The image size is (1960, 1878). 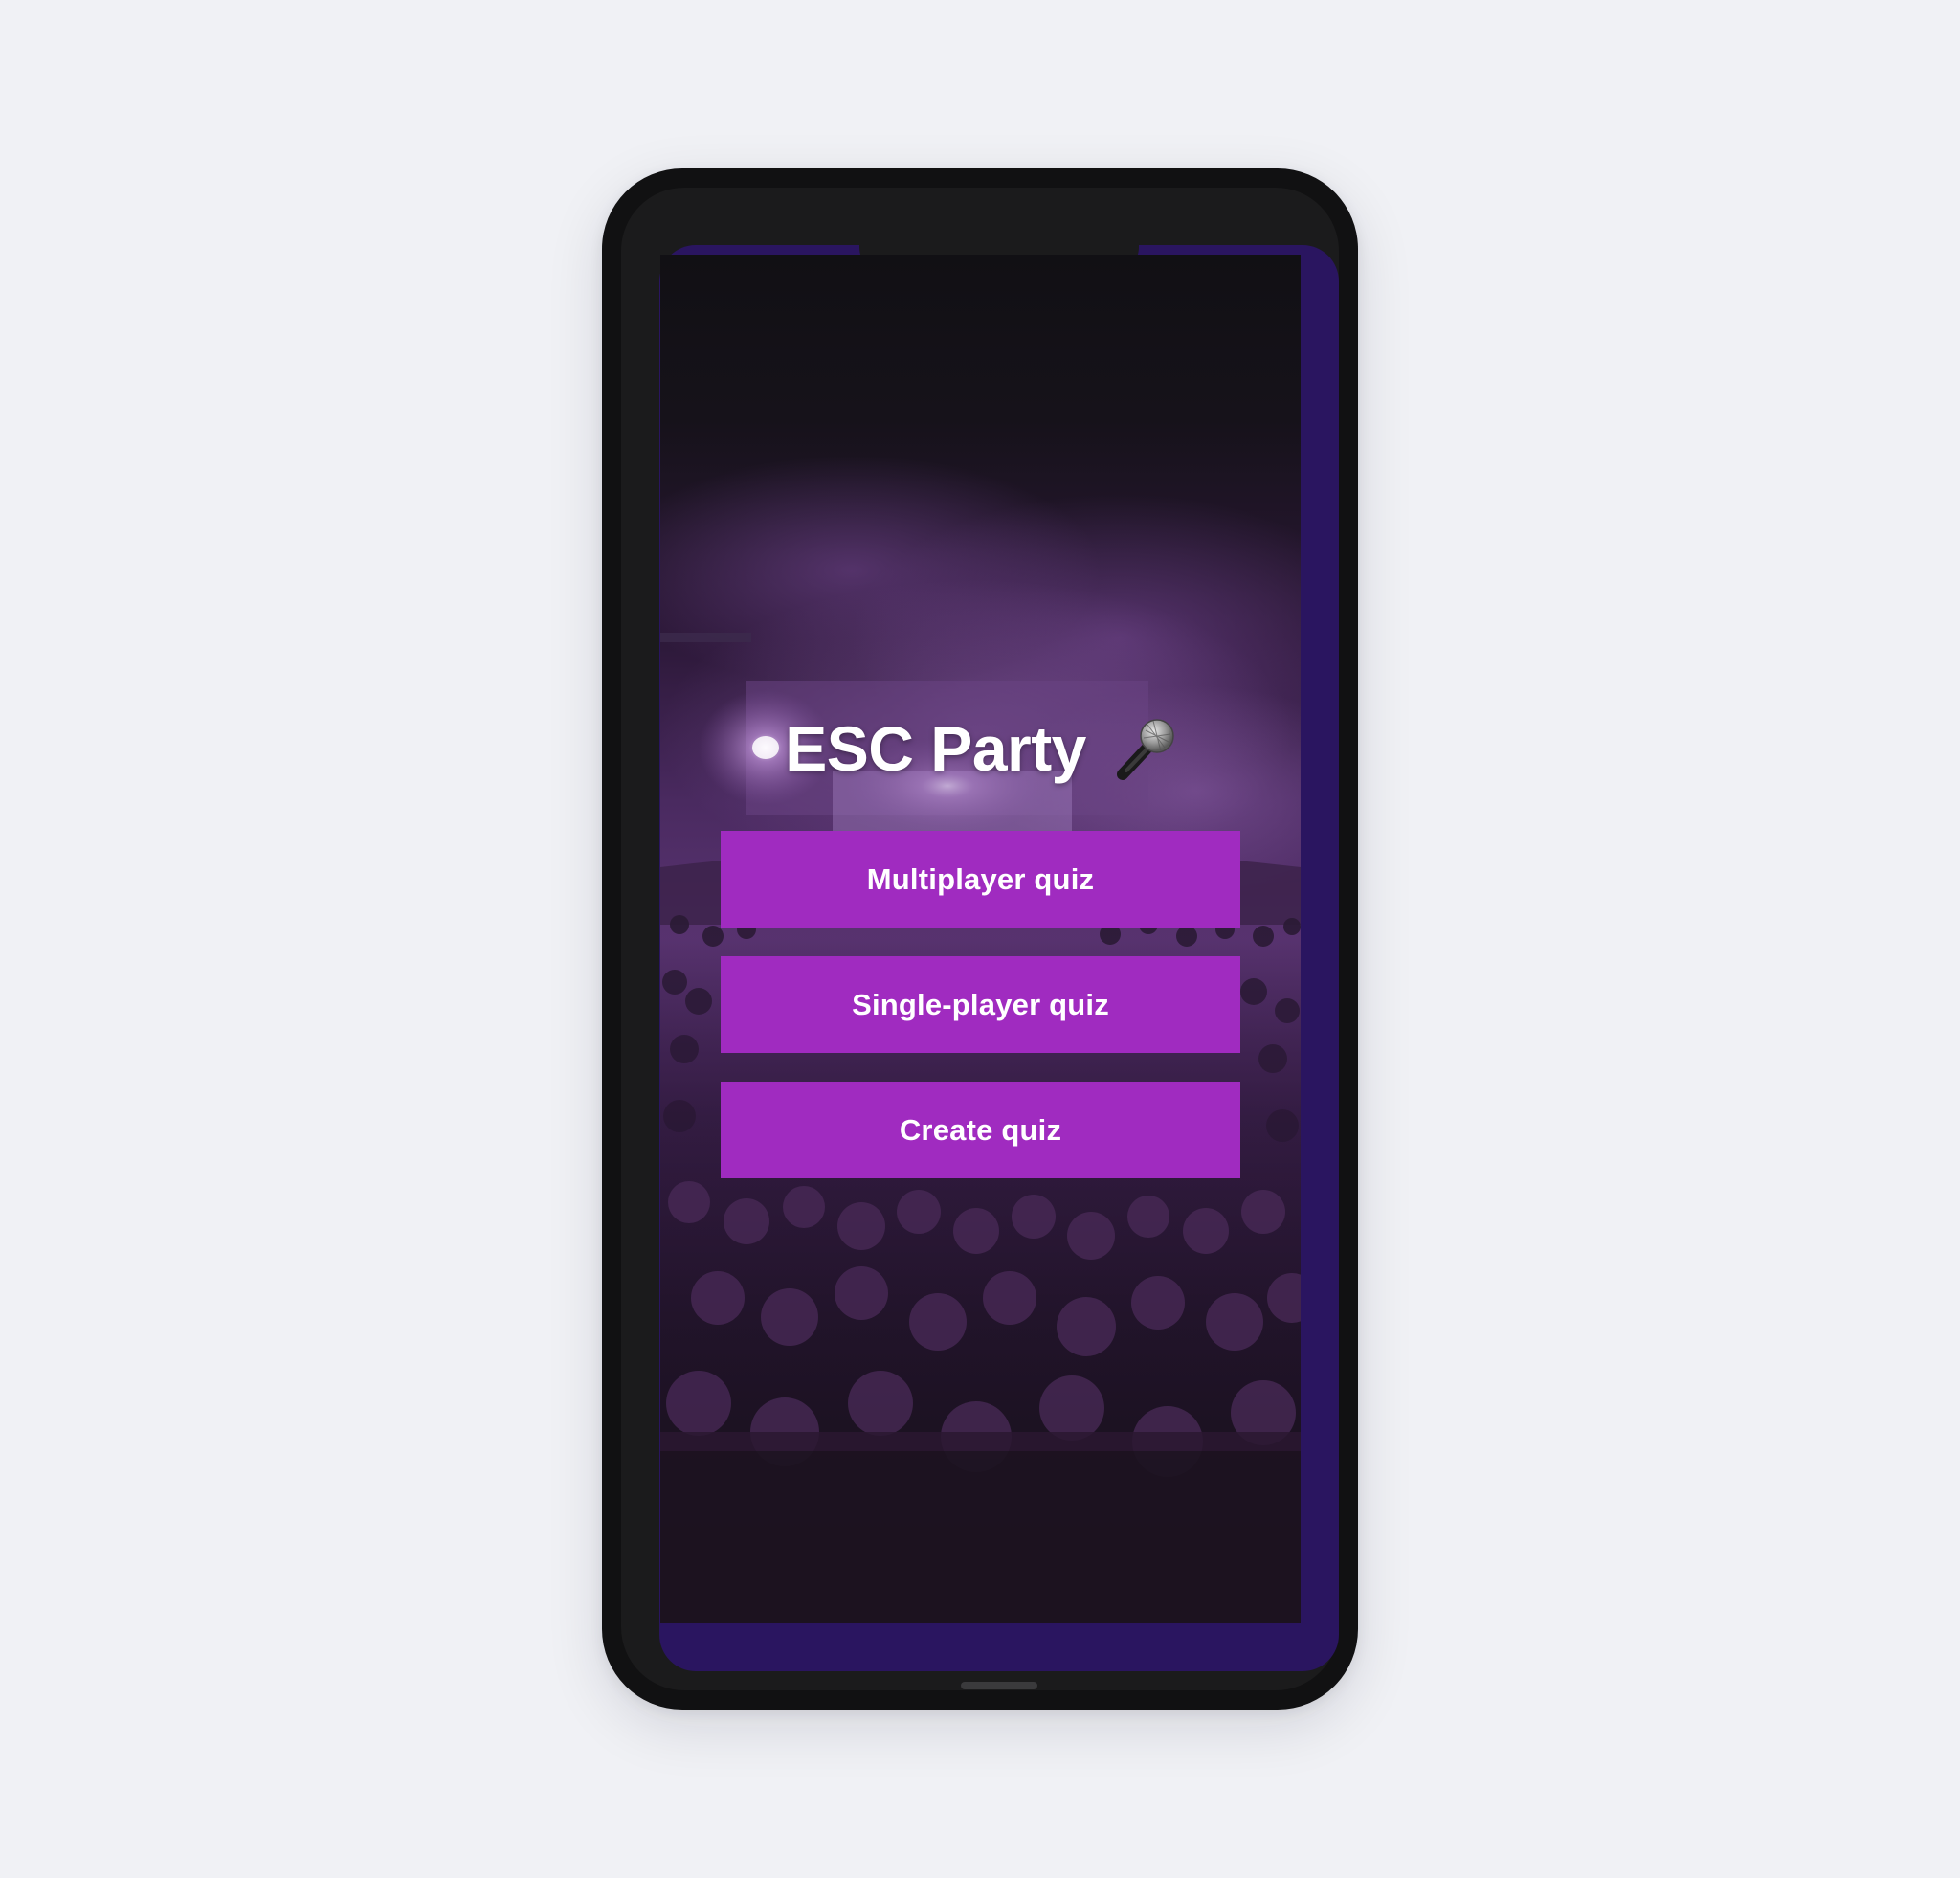 I want to click on multiplayer-quiz-button: Multiplayer quiz, so click(x=981, y=879).